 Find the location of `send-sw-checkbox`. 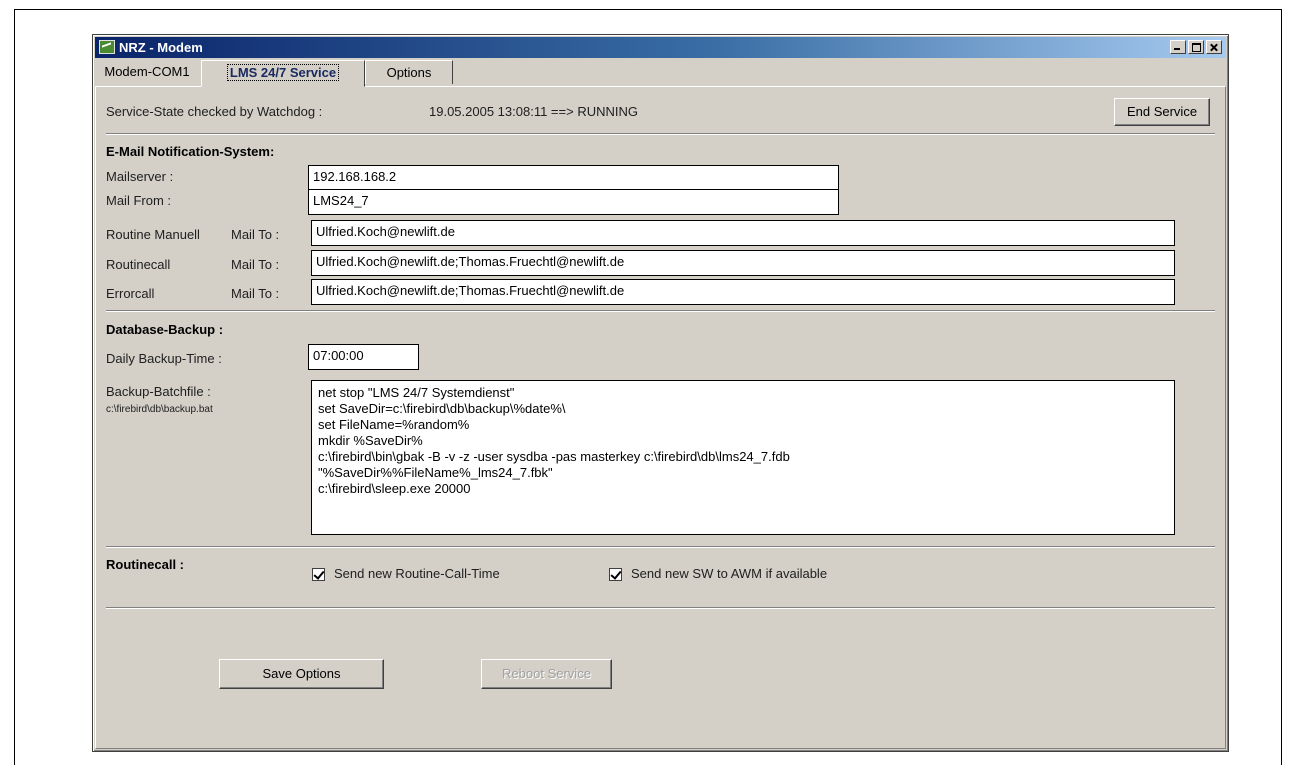

send-sw-checkbox is located at coordinates (615, 574).